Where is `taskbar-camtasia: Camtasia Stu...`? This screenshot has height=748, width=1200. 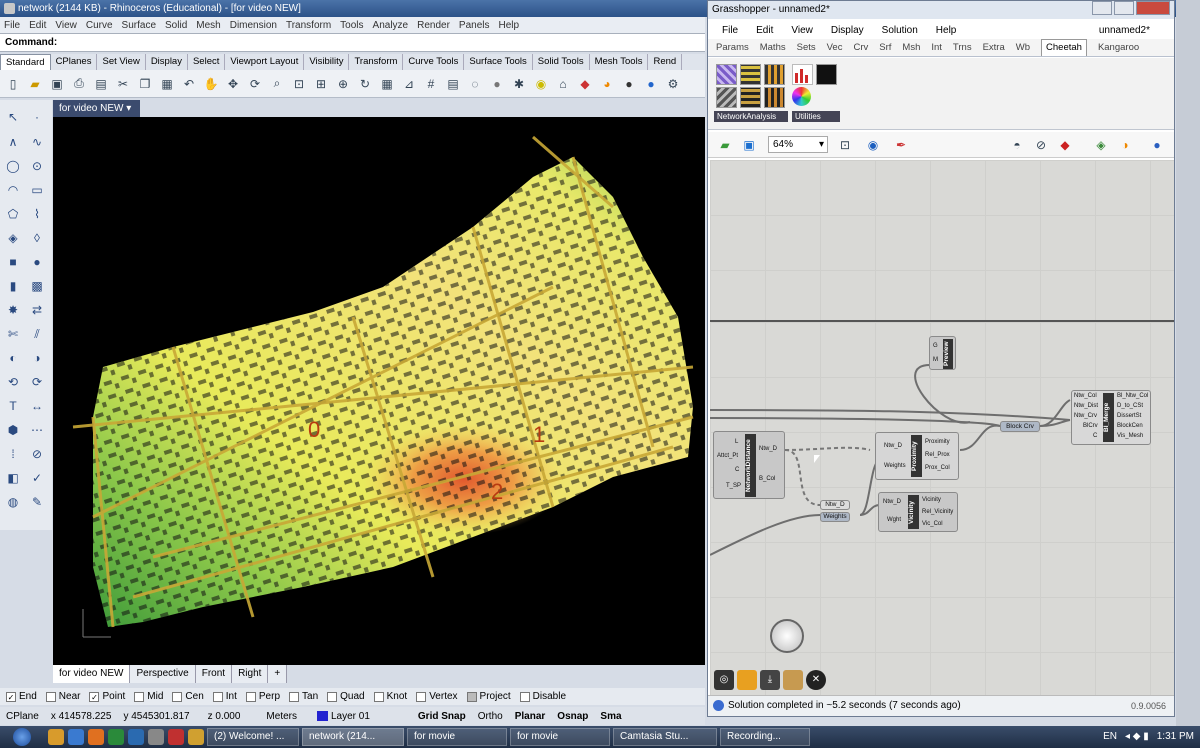 taskbar-camtasia: Camtasia Stu... is located at coordinates (665, 737).